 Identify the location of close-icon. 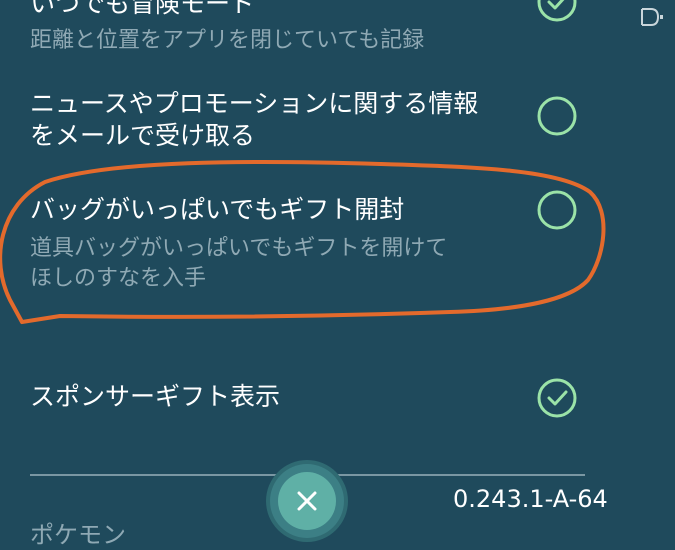
(307, 501).